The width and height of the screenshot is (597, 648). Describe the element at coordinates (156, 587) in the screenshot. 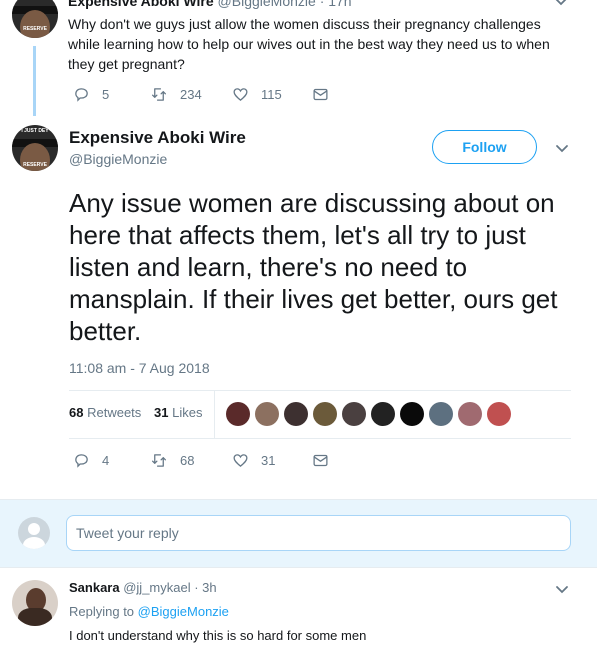

I see `reply-author-handle: @jj_mykael` at that location.